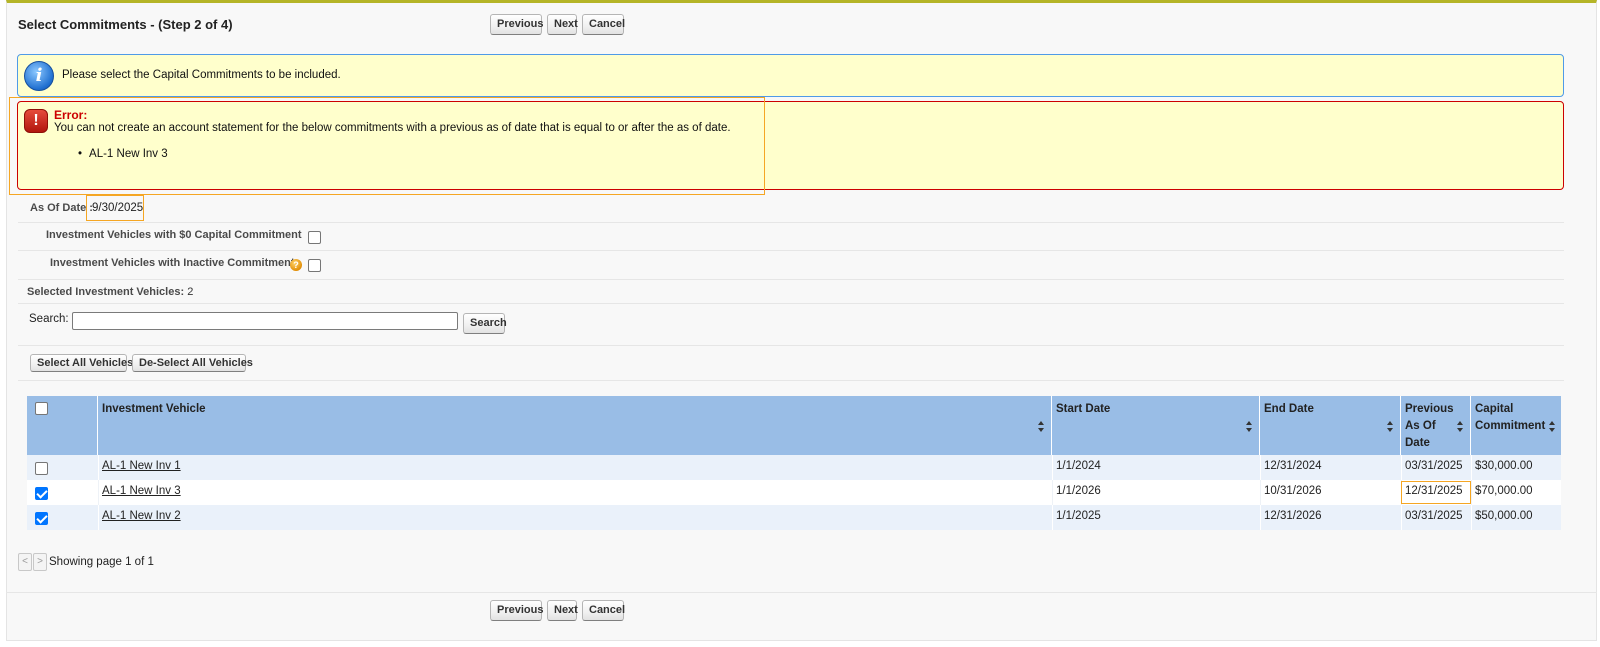 Image resolution: width=1600 pixels, height=647 pixels. Describe the element at coordinates (1330, 425) in the screenshot. I see `column-header-end-date: End Date` at that location.